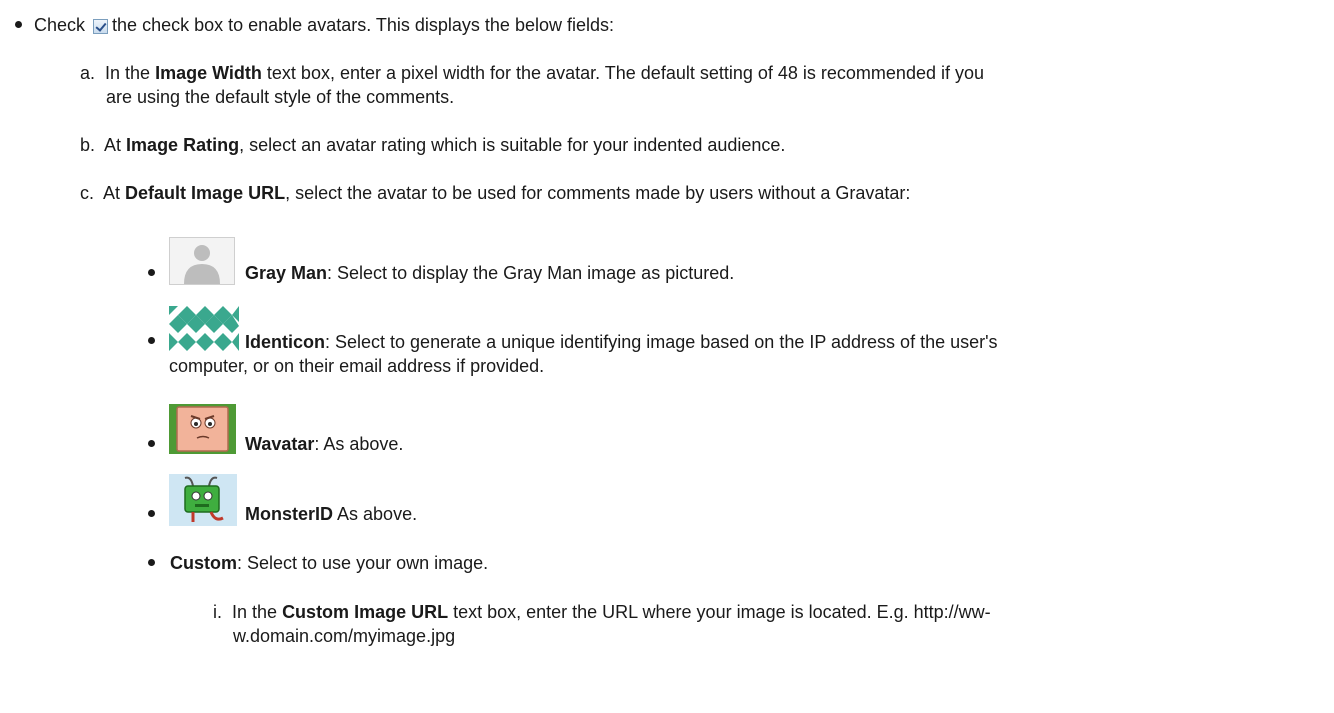 Image resolution: width=1334 pixels, height=713 pixels. I want to click on custom-line: Custom: Select to use your own image., so click(329, 563).